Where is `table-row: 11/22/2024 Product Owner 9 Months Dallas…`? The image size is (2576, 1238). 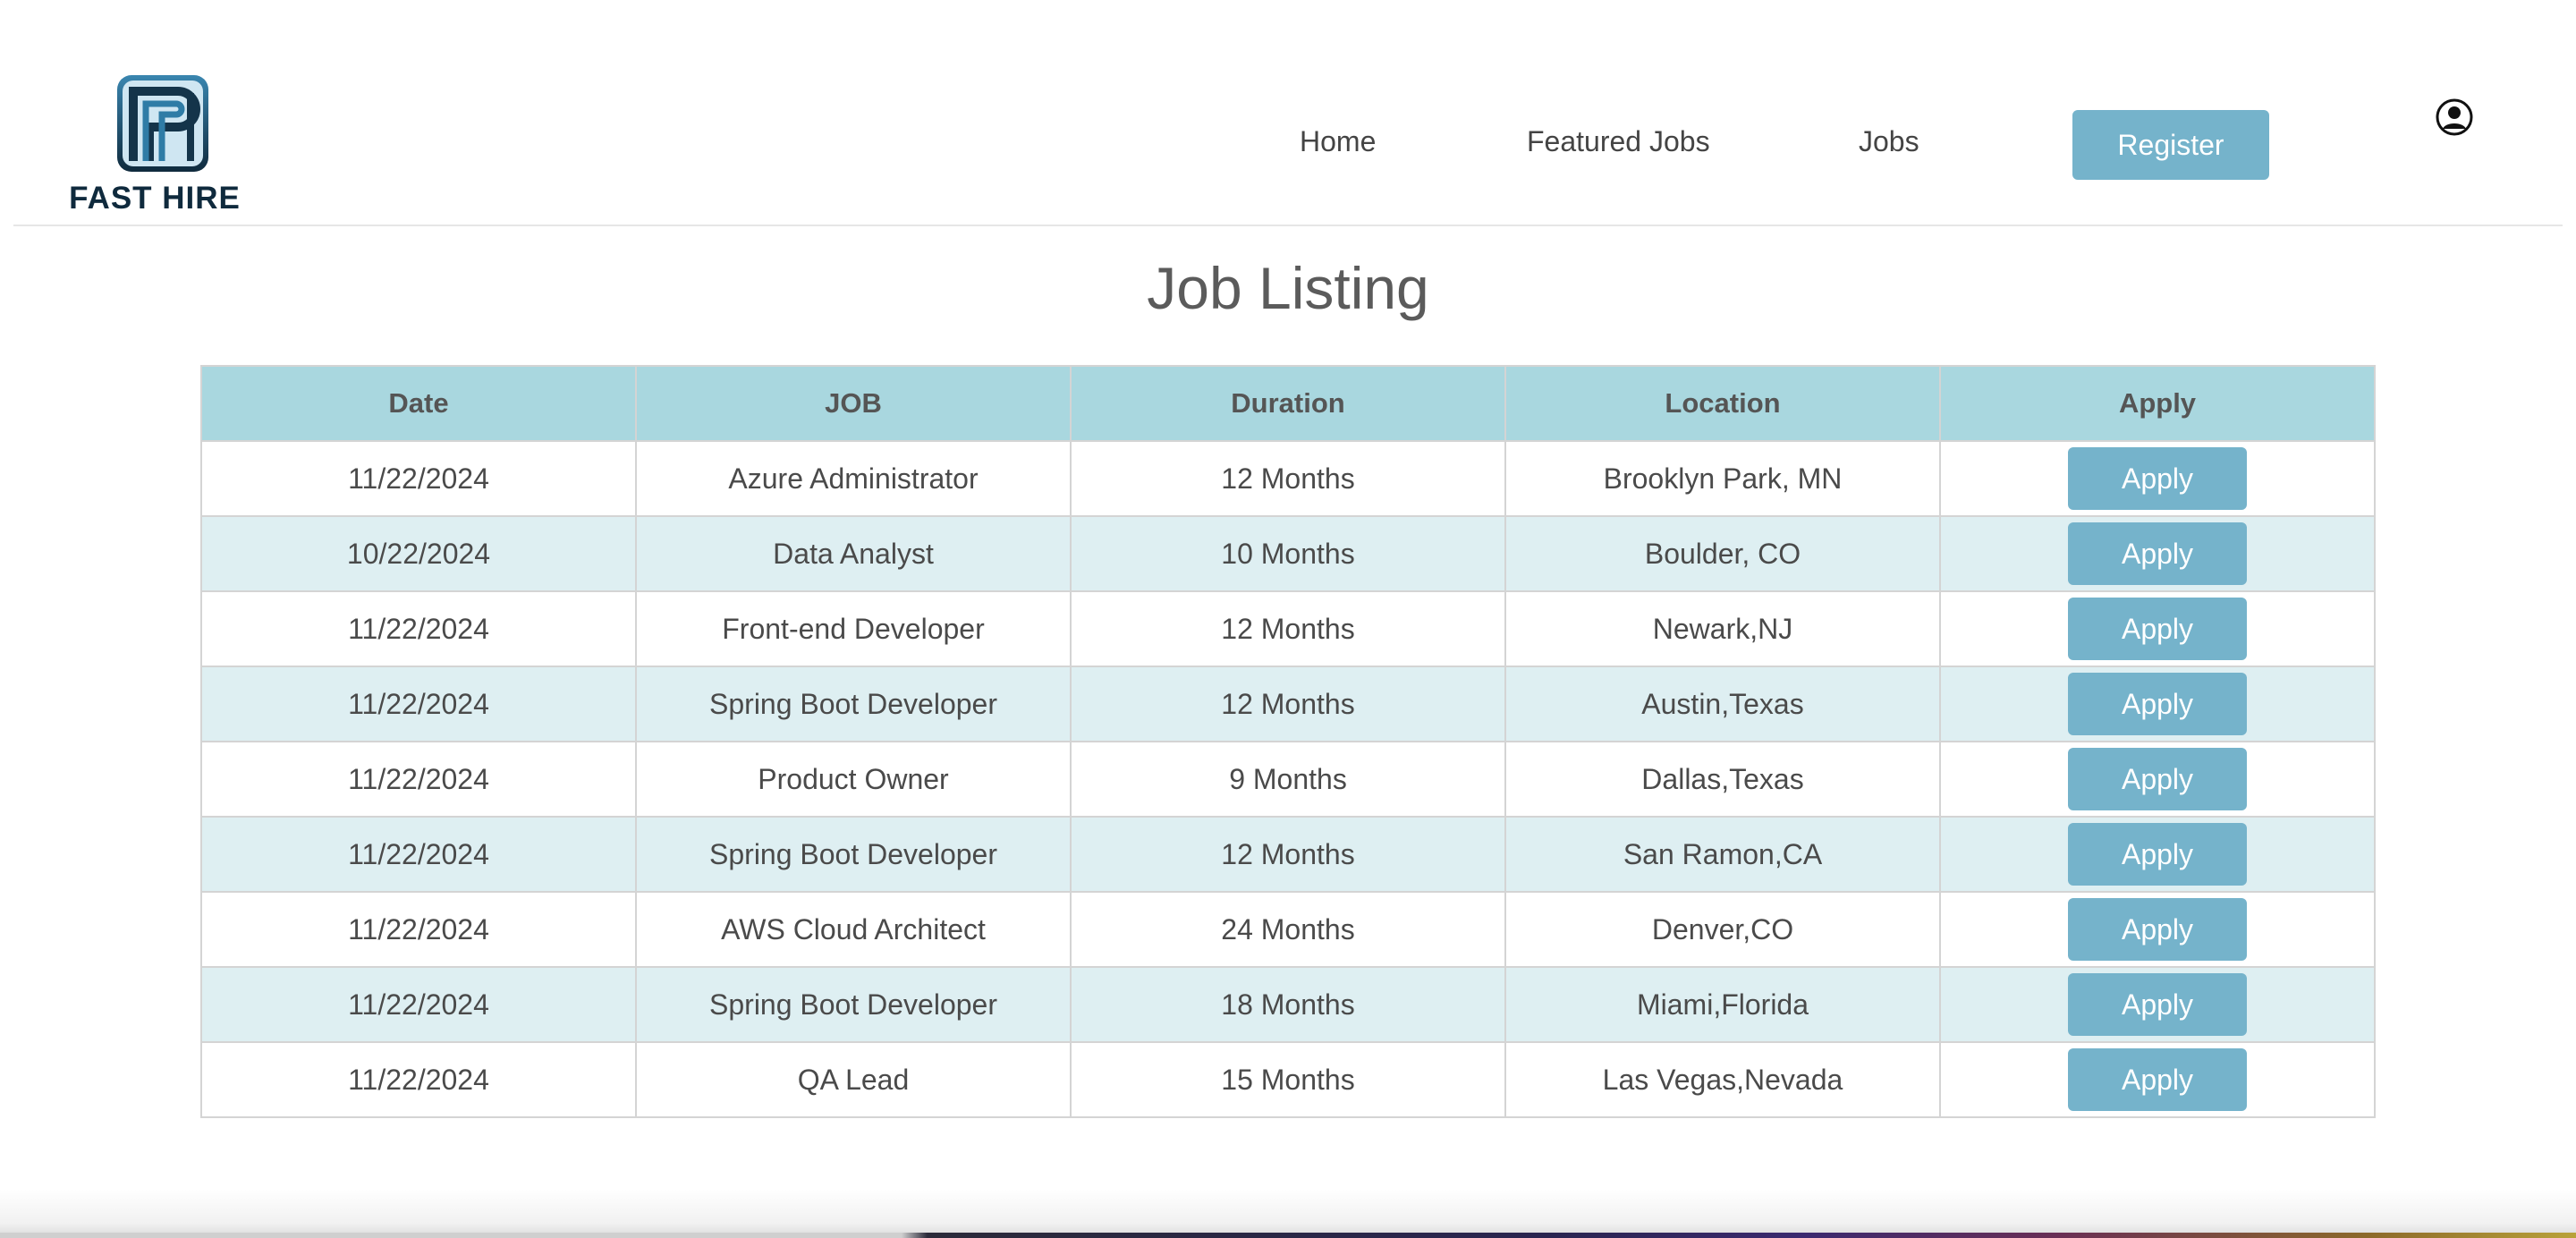
table-row: 11/22/2024 Product Owner 9 Months Dallas… is located at coordinates (1288, 779).